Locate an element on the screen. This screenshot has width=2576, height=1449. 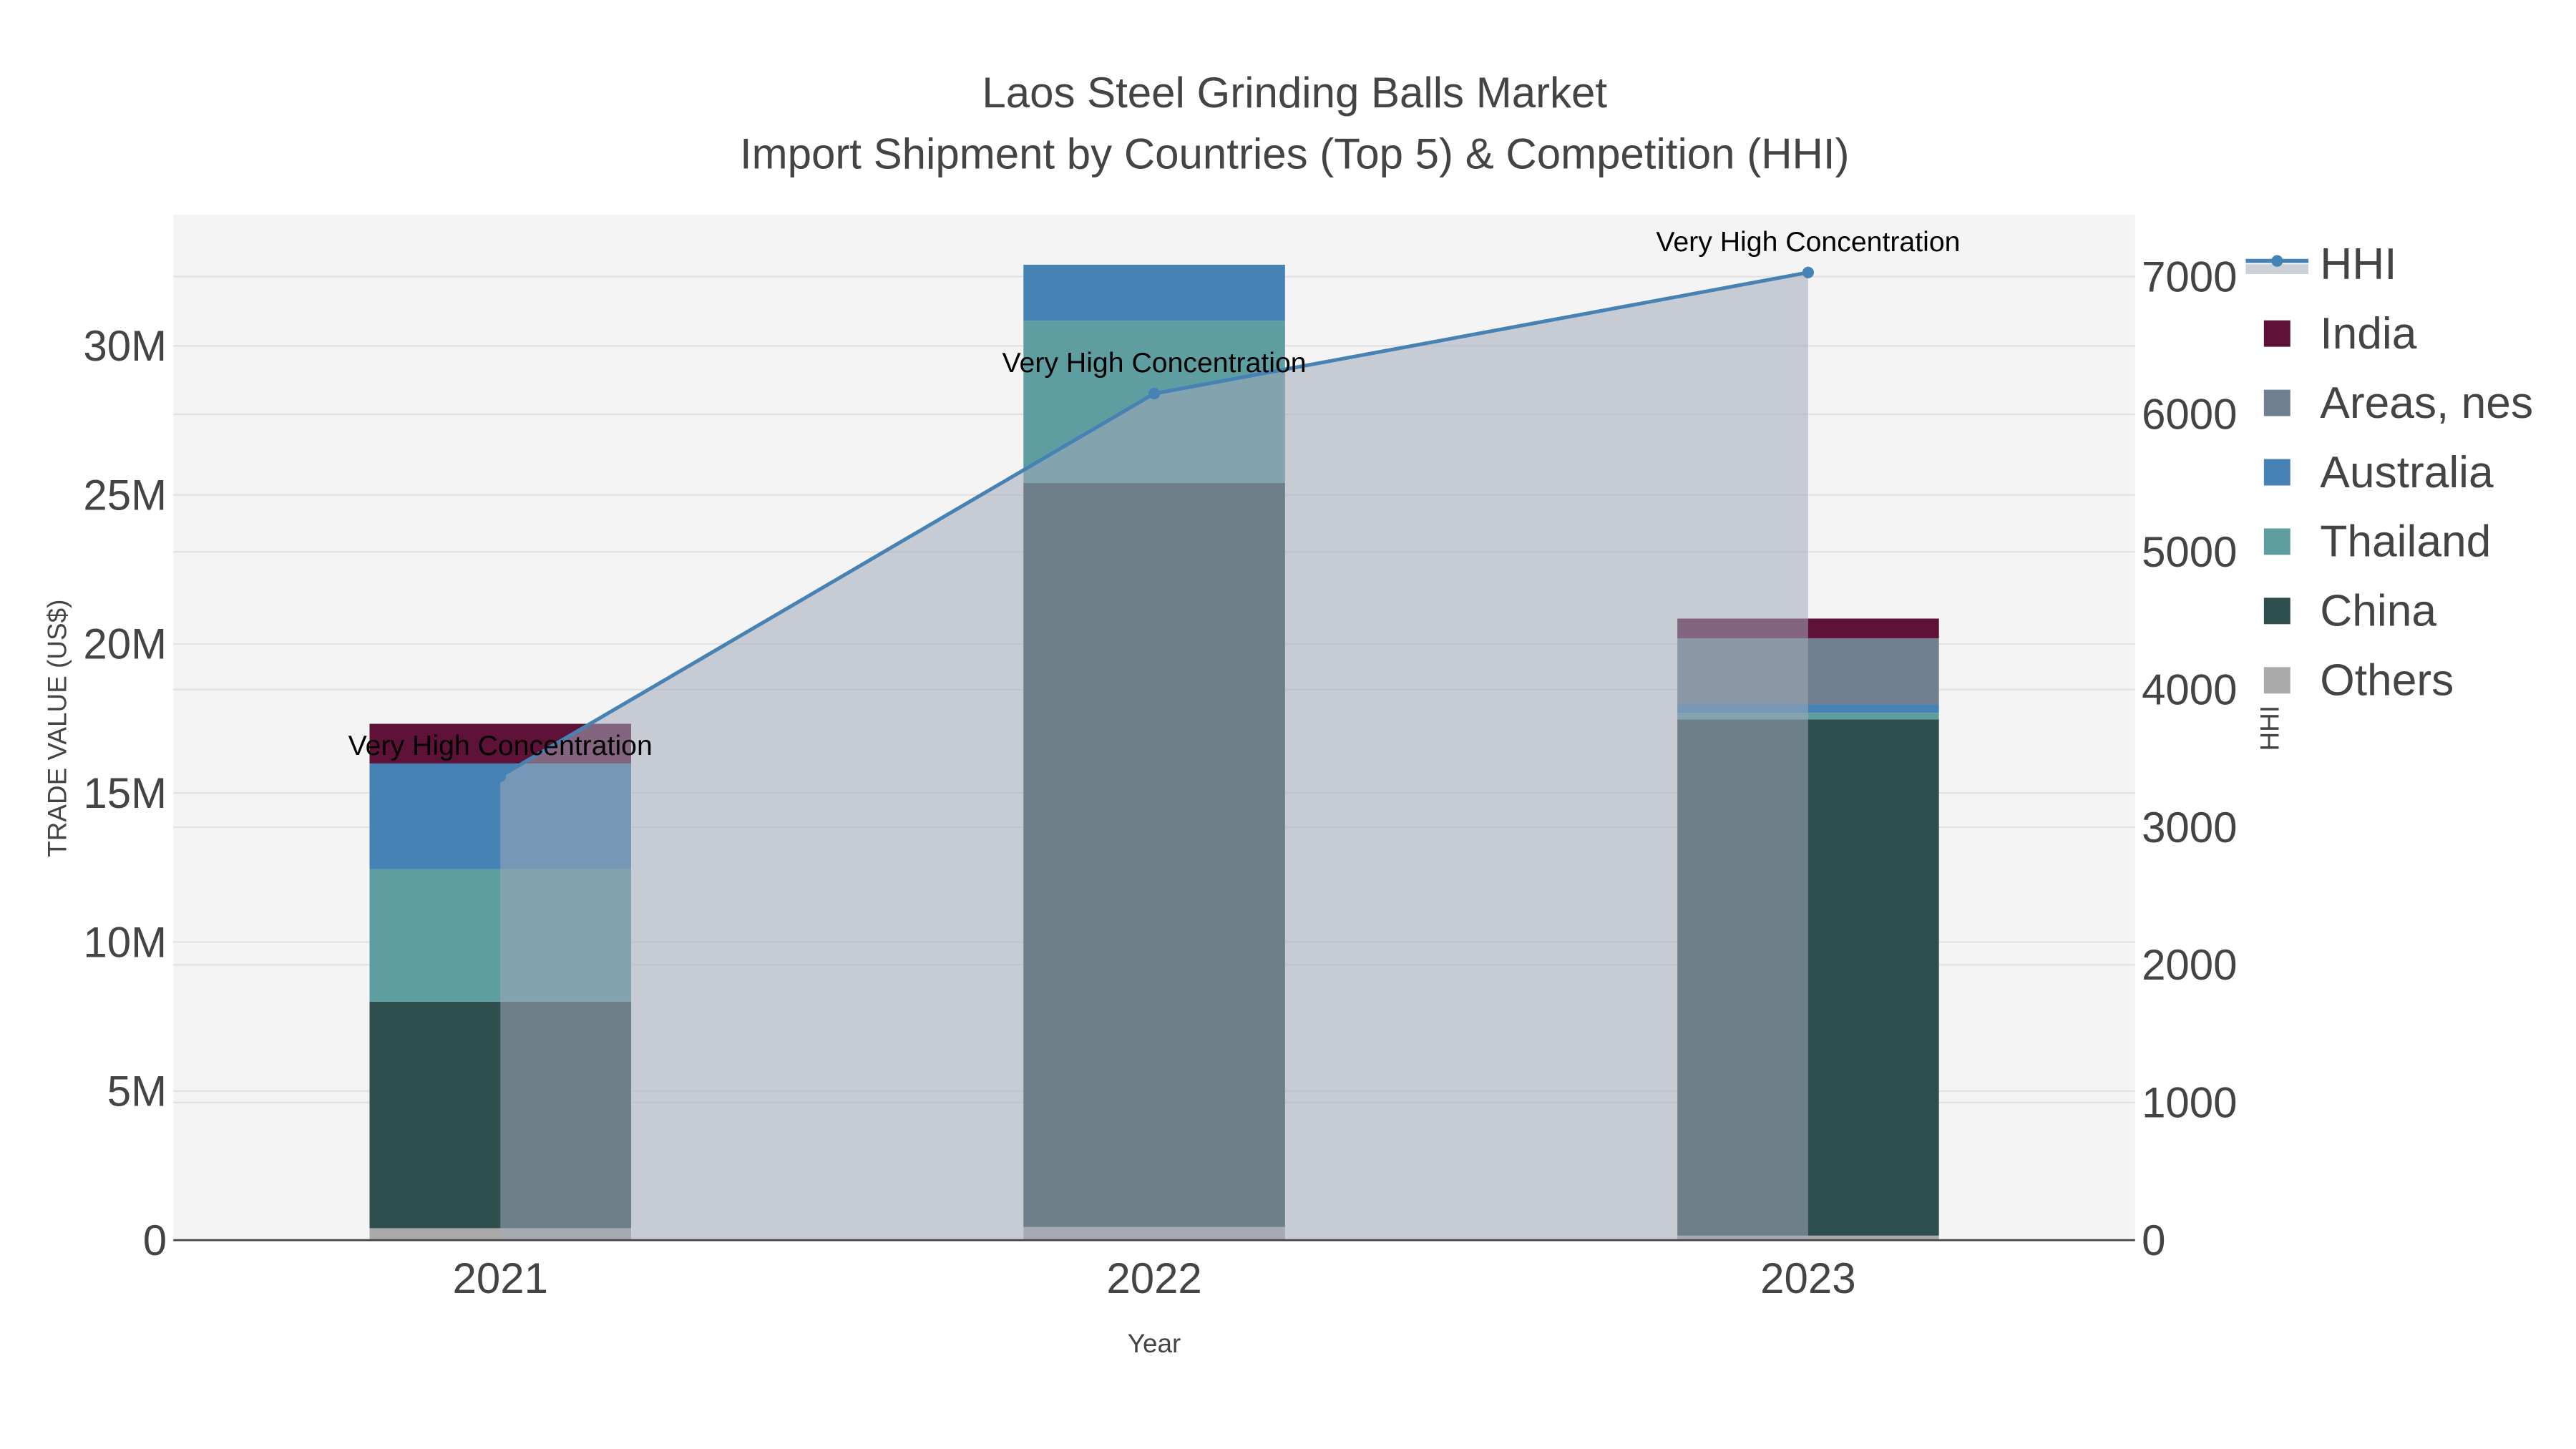
y2-axis-ticks: 0 1000 2000 3000 4000 5000 6000 7000 is located at coordinates (2189, 758).